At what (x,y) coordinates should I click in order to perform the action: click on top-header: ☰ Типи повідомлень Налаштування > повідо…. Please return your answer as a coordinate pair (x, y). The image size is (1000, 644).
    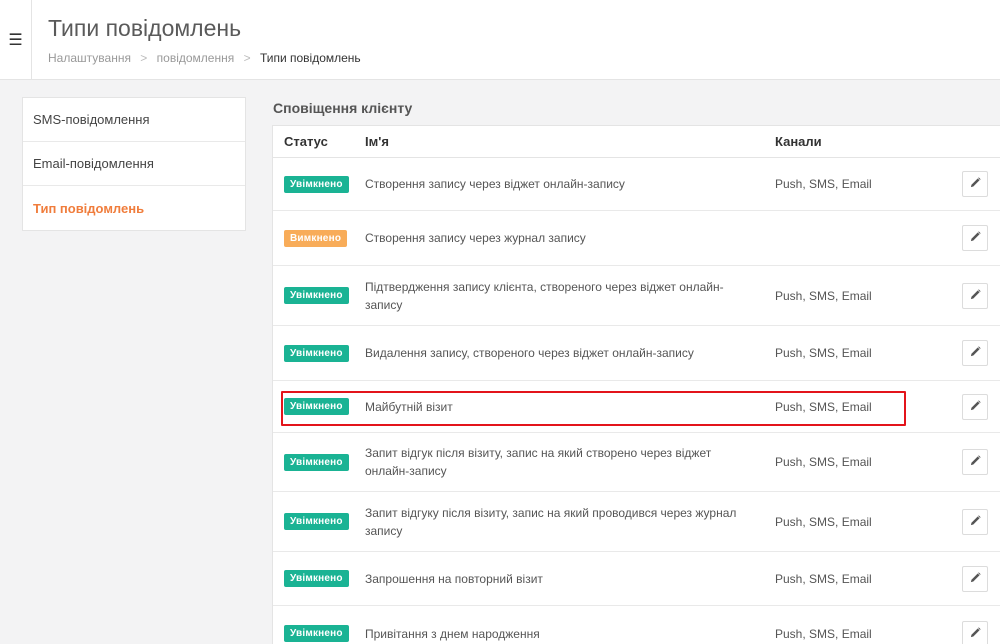
    Looking at the image, I should click on (500, 40).